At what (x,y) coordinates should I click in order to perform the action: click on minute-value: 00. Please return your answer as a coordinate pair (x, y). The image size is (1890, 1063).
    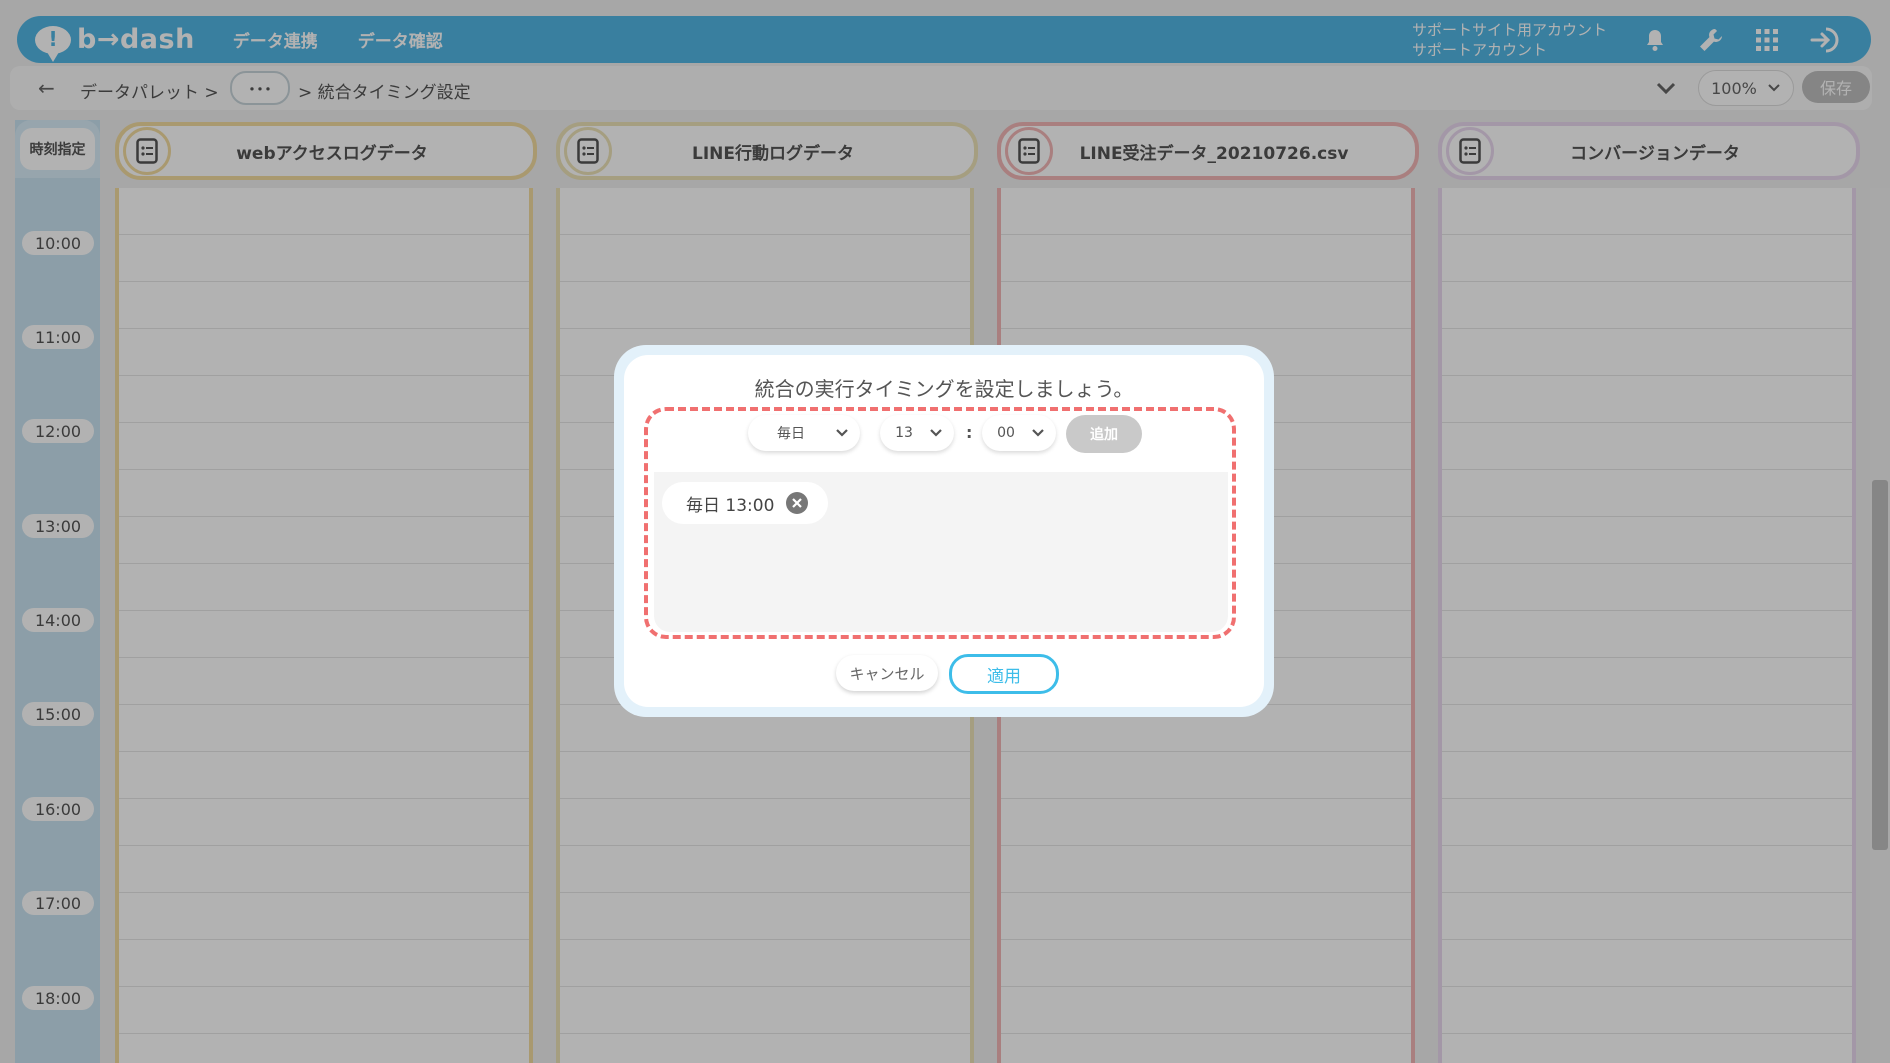
    Looking at the image, I should click on (1006, 433).